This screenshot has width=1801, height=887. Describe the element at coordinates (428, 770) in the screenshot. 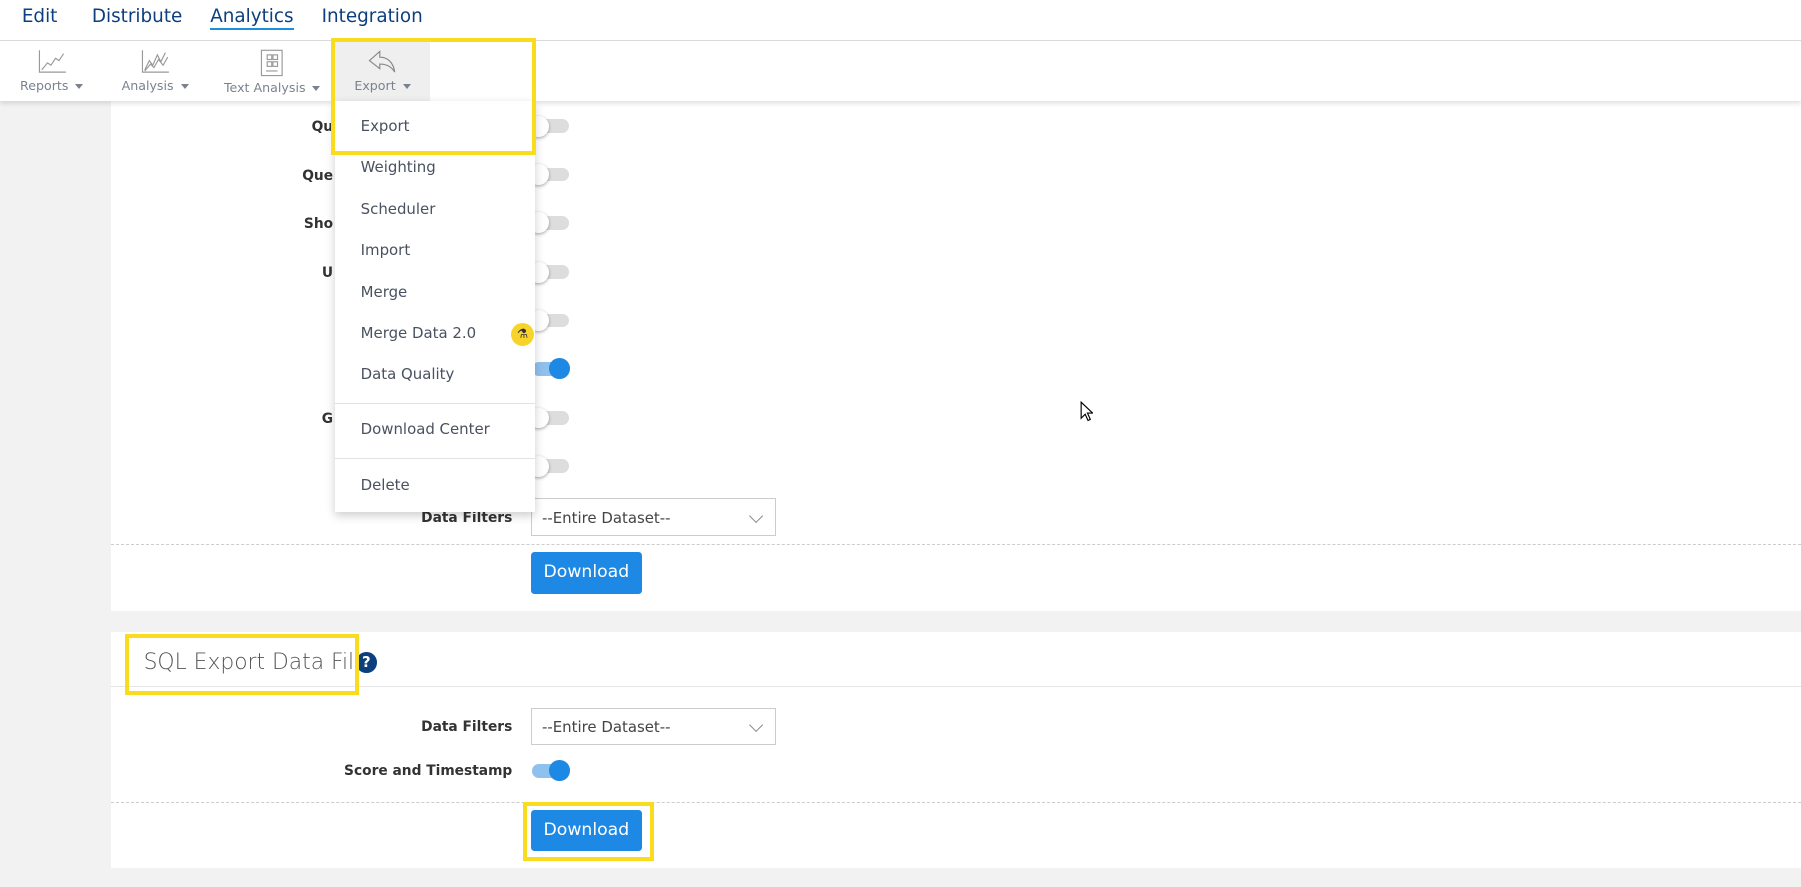

I see `score-timestamp-label: Score and Timestamp` at that location.